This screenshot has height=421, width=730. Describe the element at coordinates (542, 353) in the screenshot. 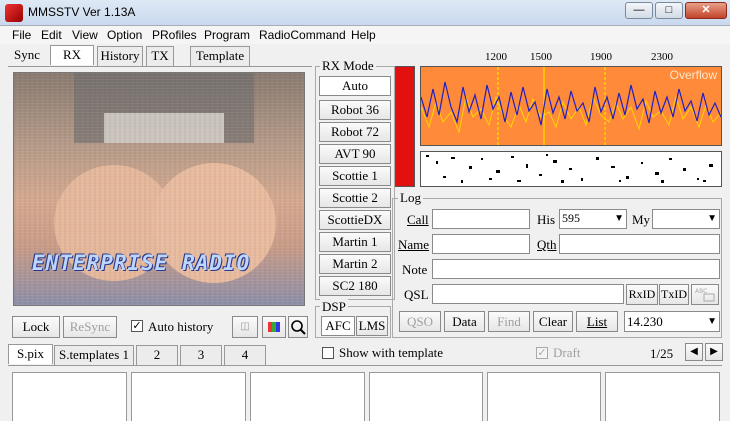

I see `draft-checkbox: ✓` at that location.